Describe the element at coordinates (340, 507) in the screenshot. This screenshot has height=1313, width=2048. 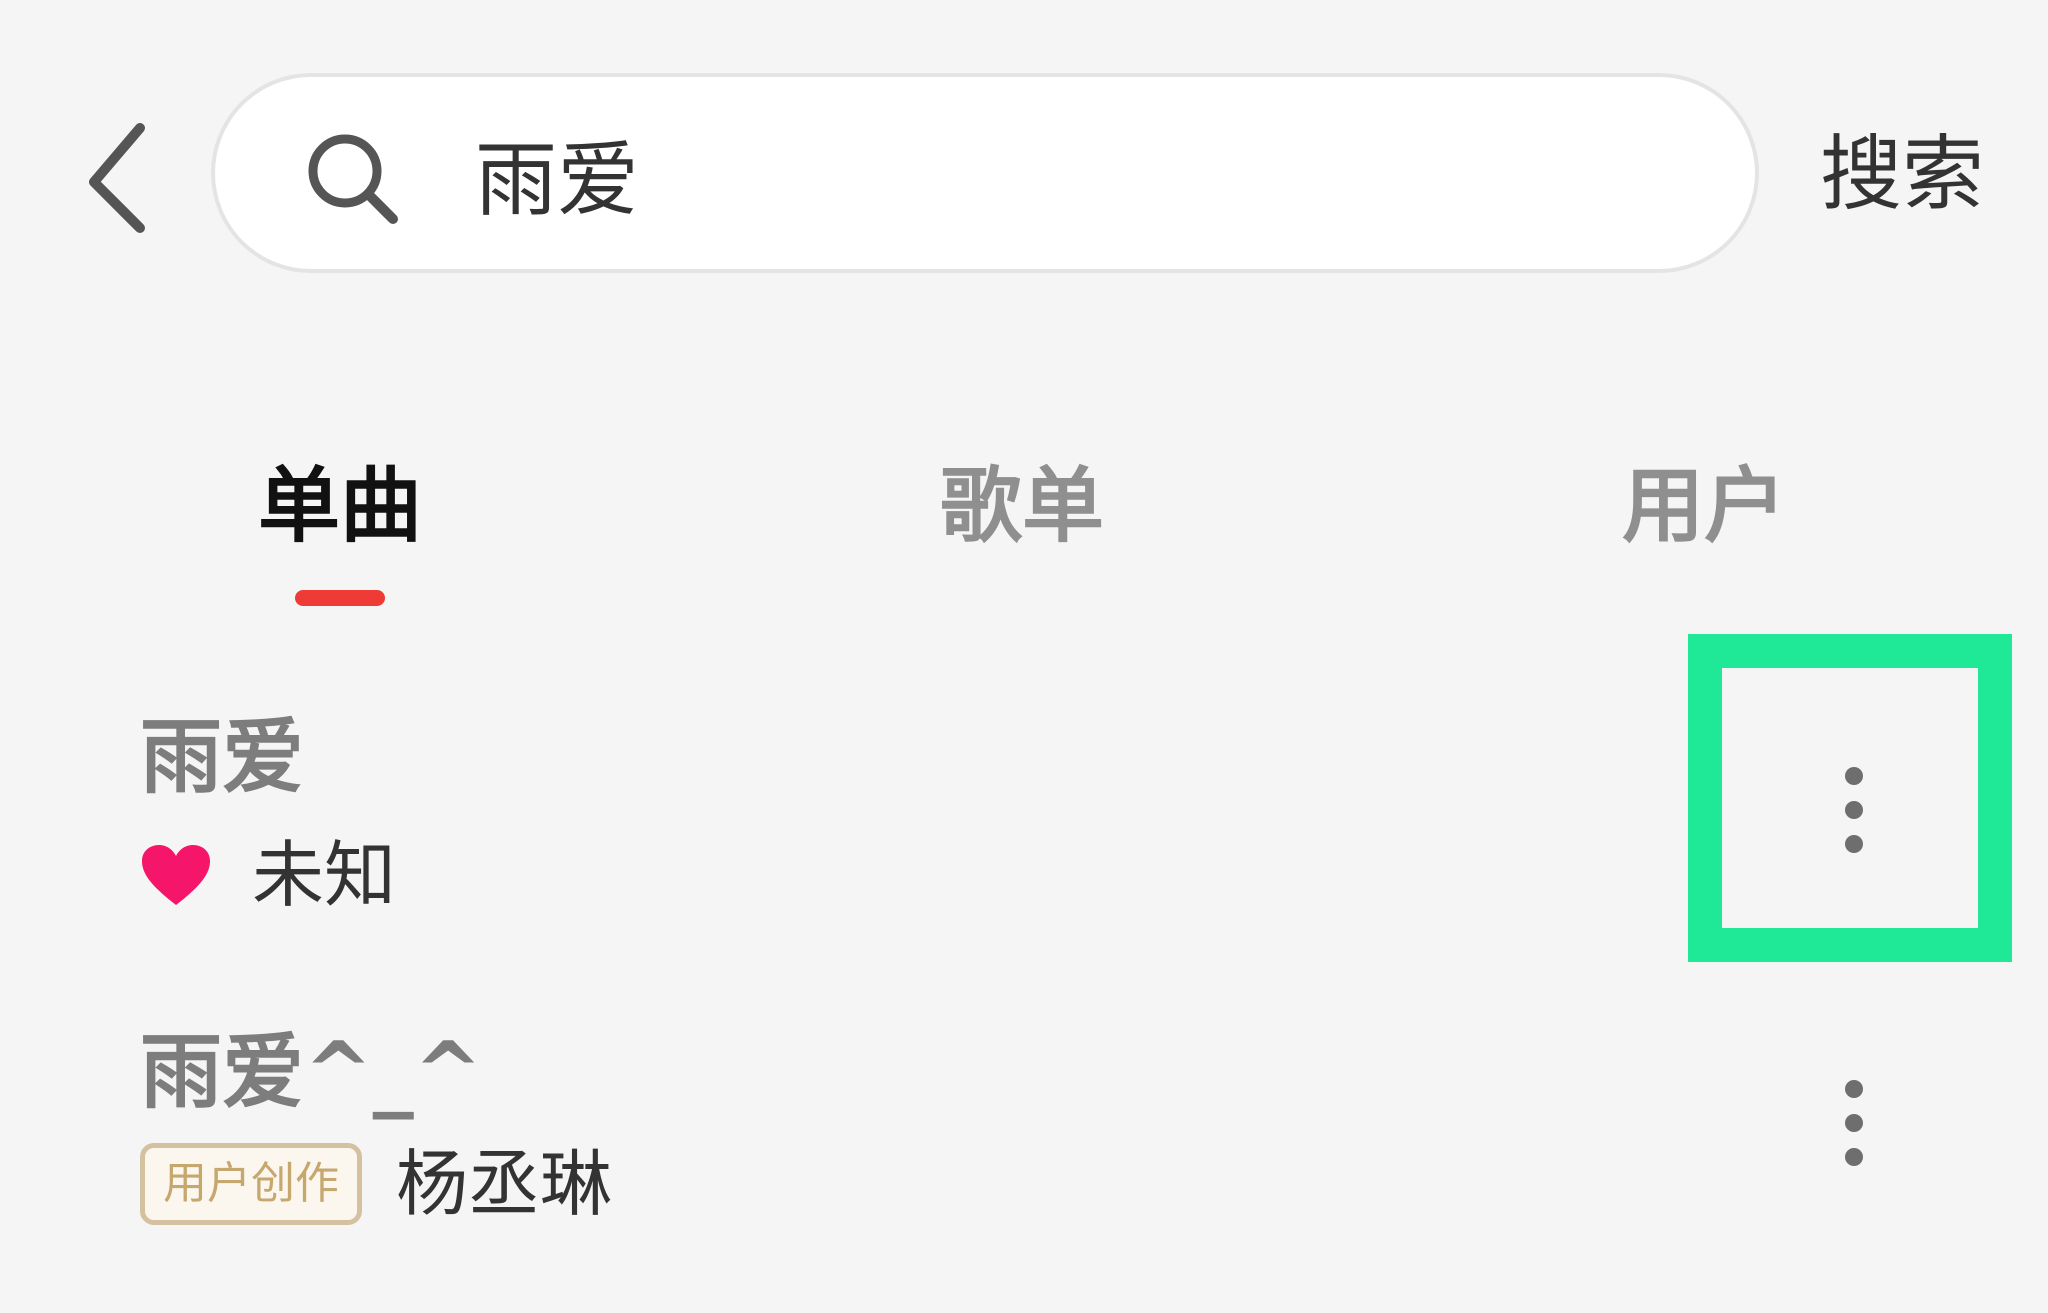
I see `tab-single: 单曲` at that location.